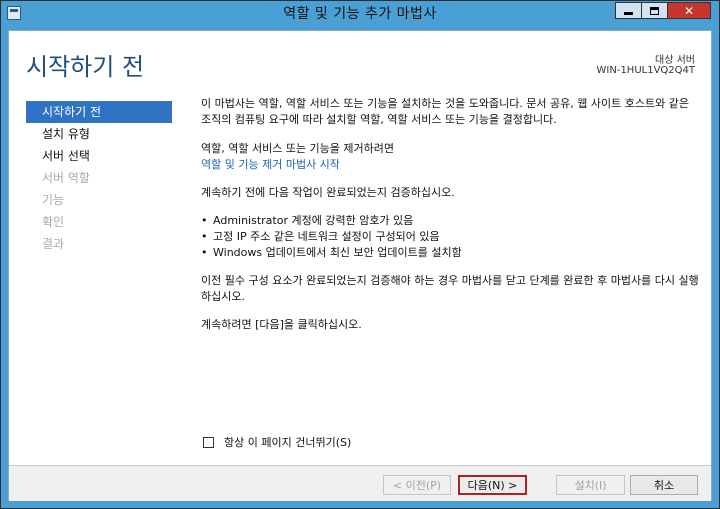 The image size is (720, 509). Describe the element at coordinates (99, 178) in the screenshot. I see `wizard-step-nav: 시작하기 전 설치 유형 서버 선택 서버 역할 기능 확인 결과` at that location.